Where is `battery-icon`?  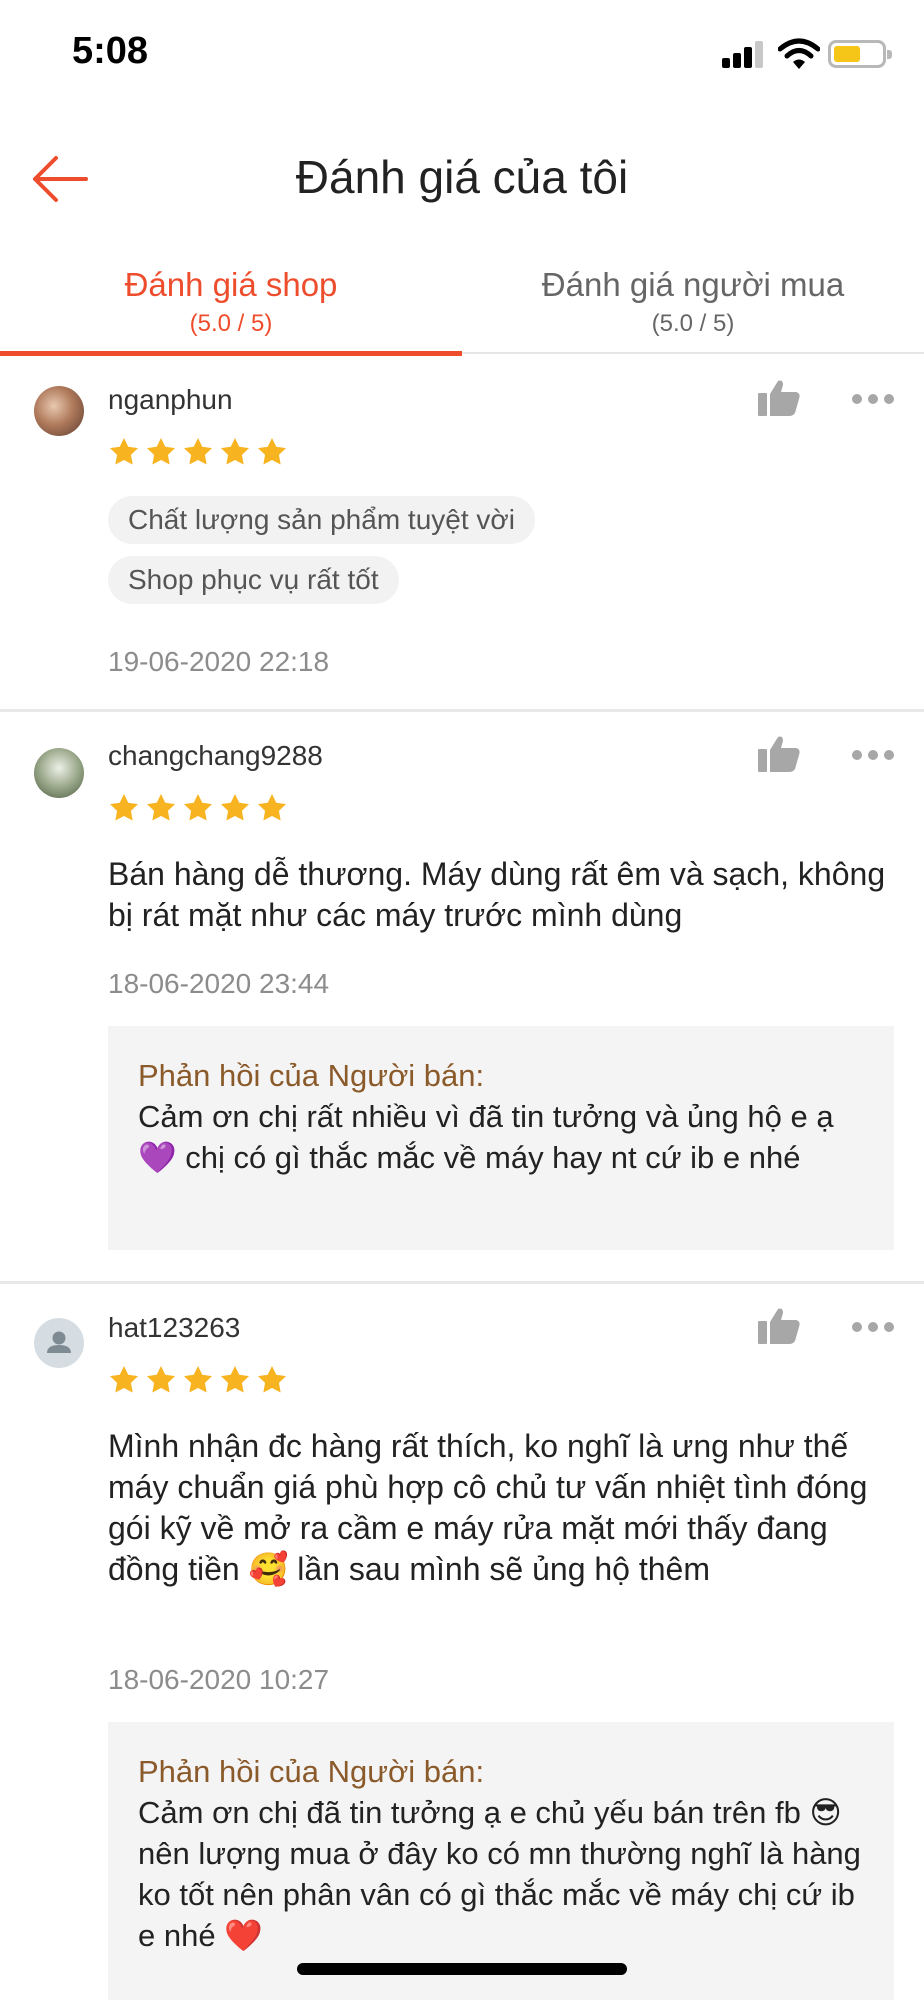 battery-icon is located at coordinates (860, 54).